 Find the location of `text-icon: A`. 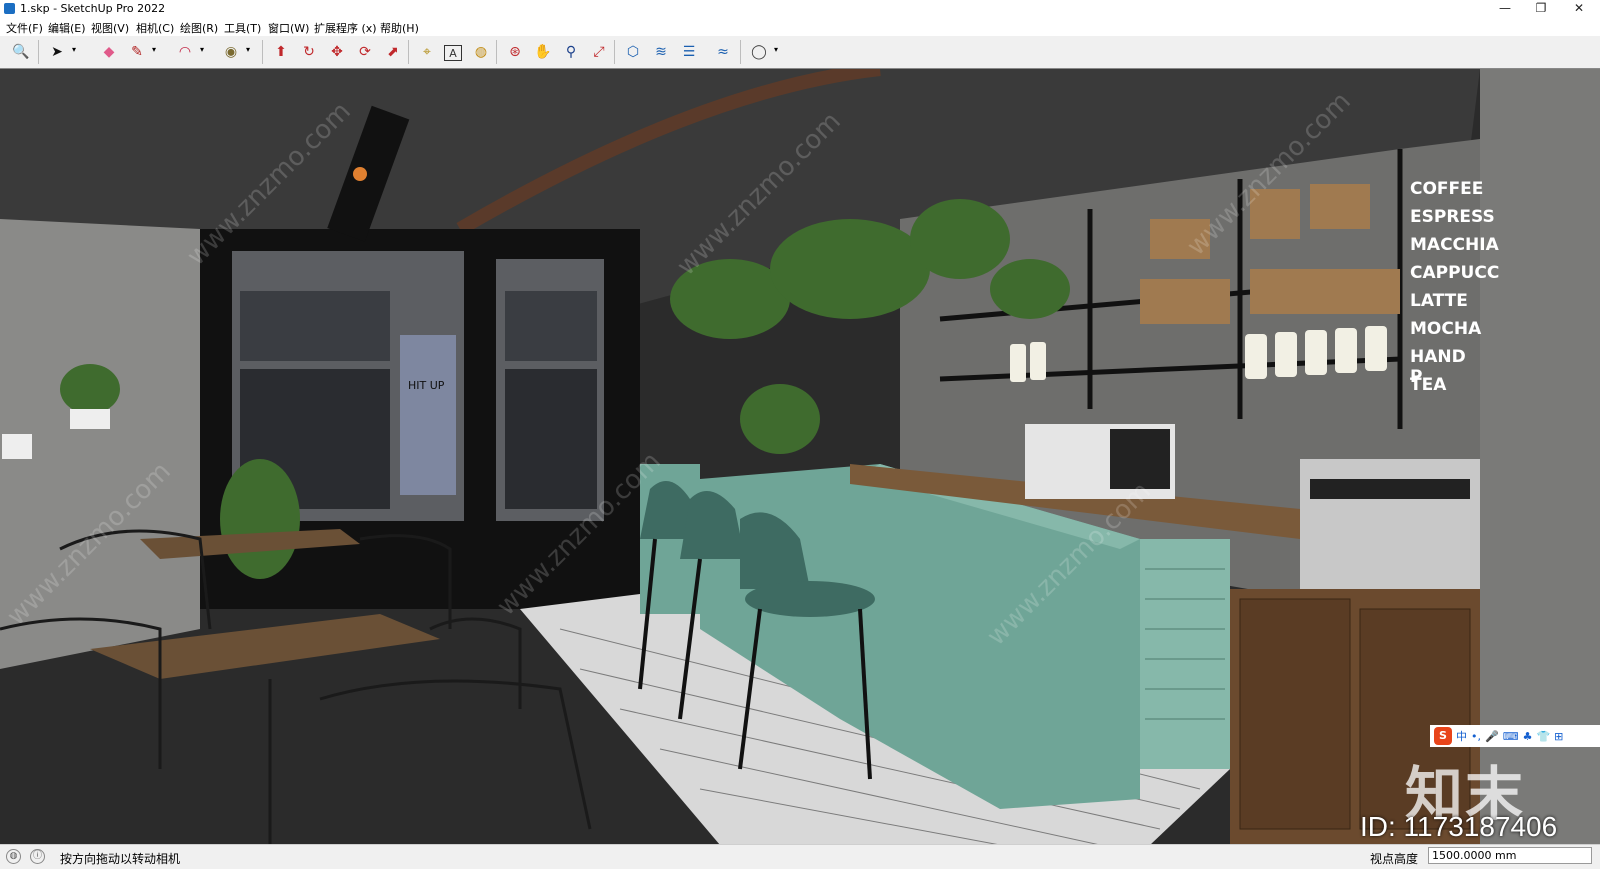

text-icon: A is located at coordinates (453, 53).